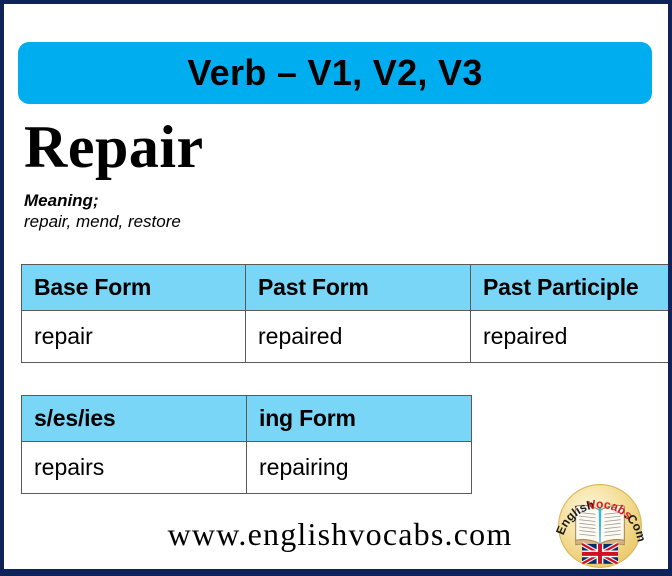 The image size is (672, 576). I want to click on meaning-block: Meaning; repair, mend, restore, so click(102, 211).